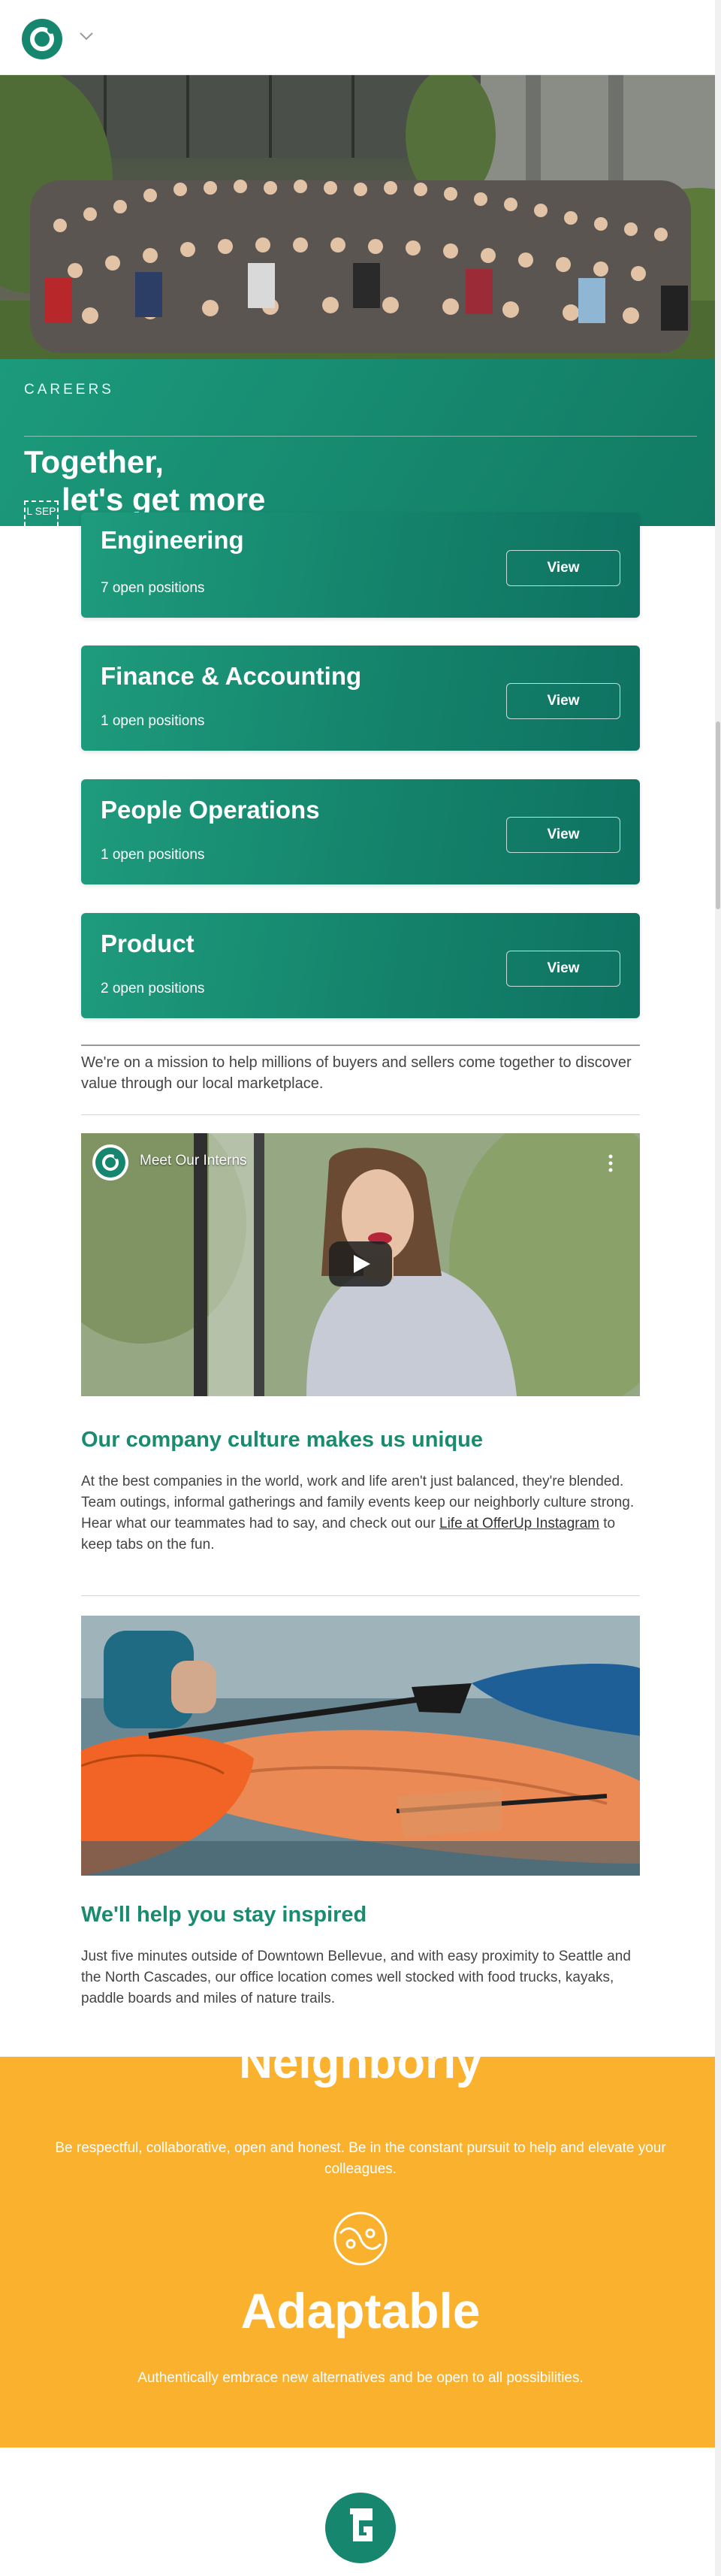 This screenshot has width=721, height=2576. Describe the element at coordinates (360, 436) in the screenshot. I see `hero-divider` at that location.